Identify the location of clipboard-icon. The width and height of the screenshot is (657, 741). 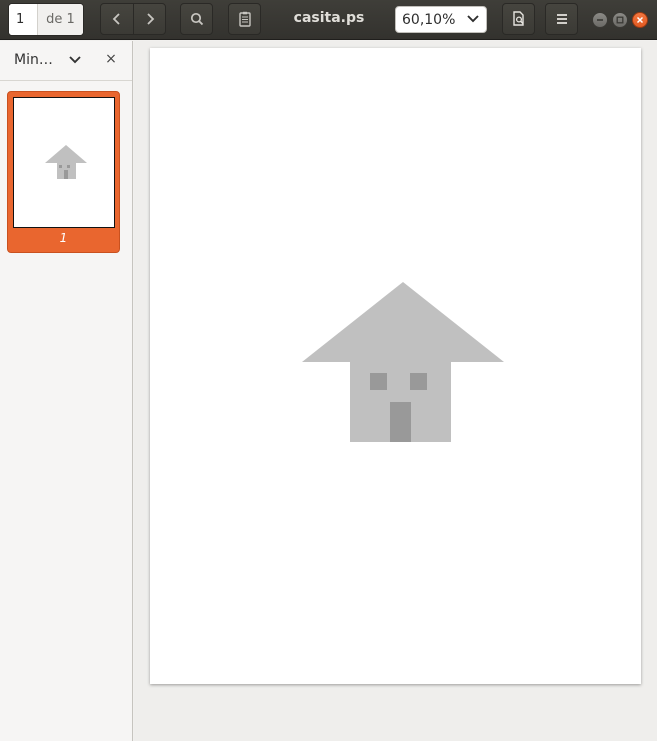
(244, 19).